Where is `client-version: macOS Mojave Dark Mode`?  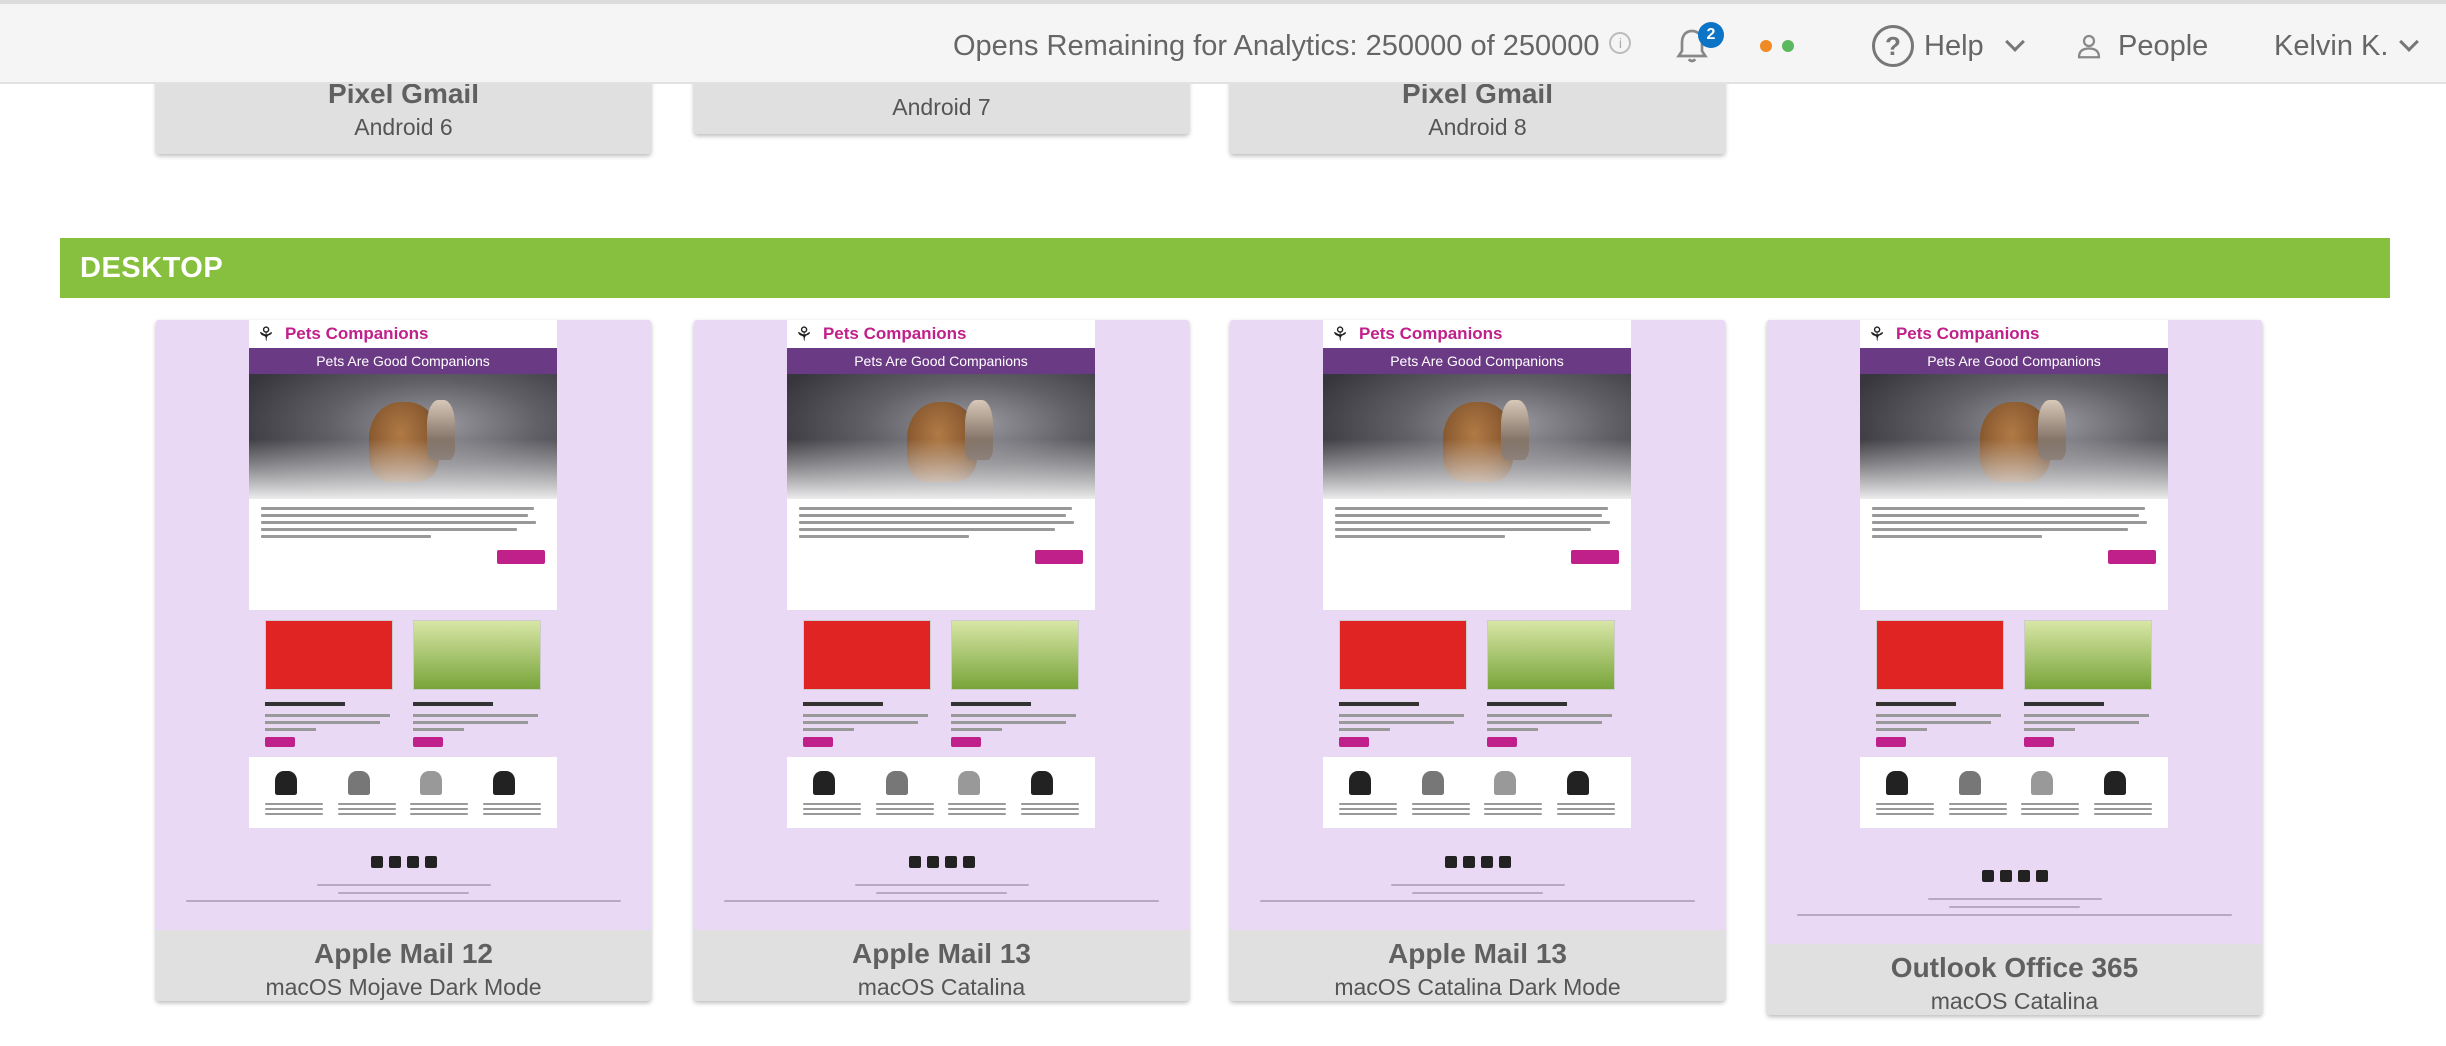 client-version: macOS Mojave Dark Mode is located at coordinates (403, 987).